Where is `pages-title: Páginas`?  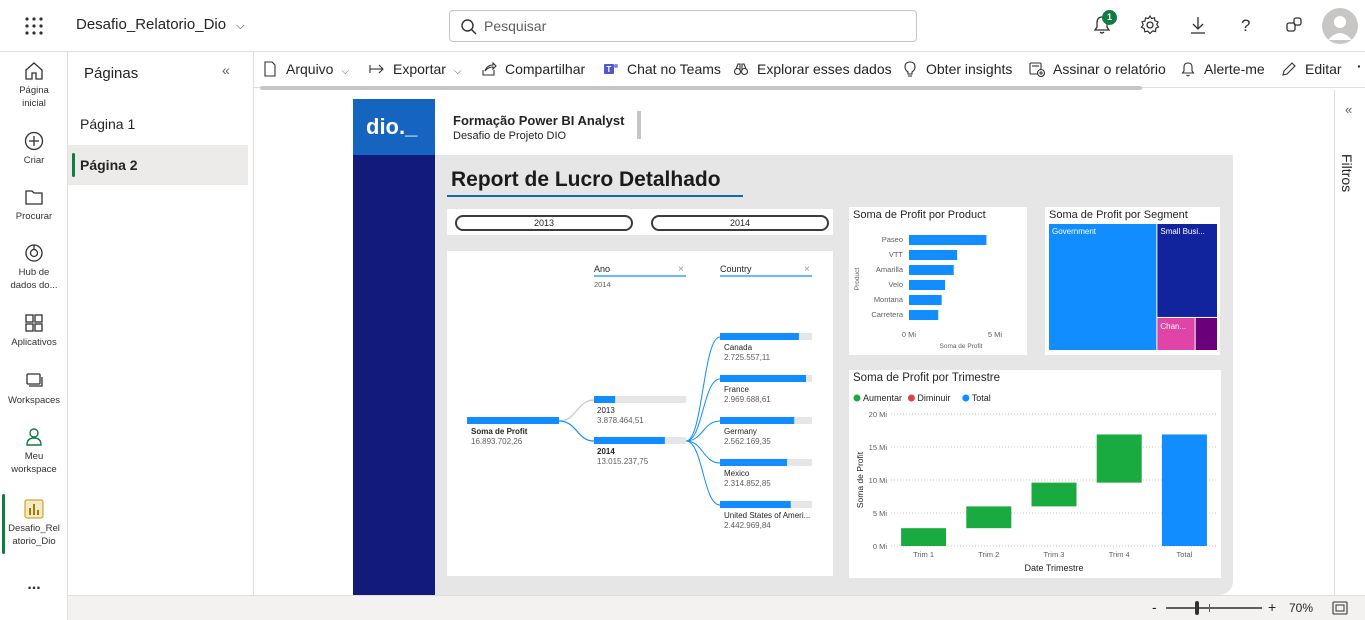 pages-title: Páginas is located at coordinates (111, 73).